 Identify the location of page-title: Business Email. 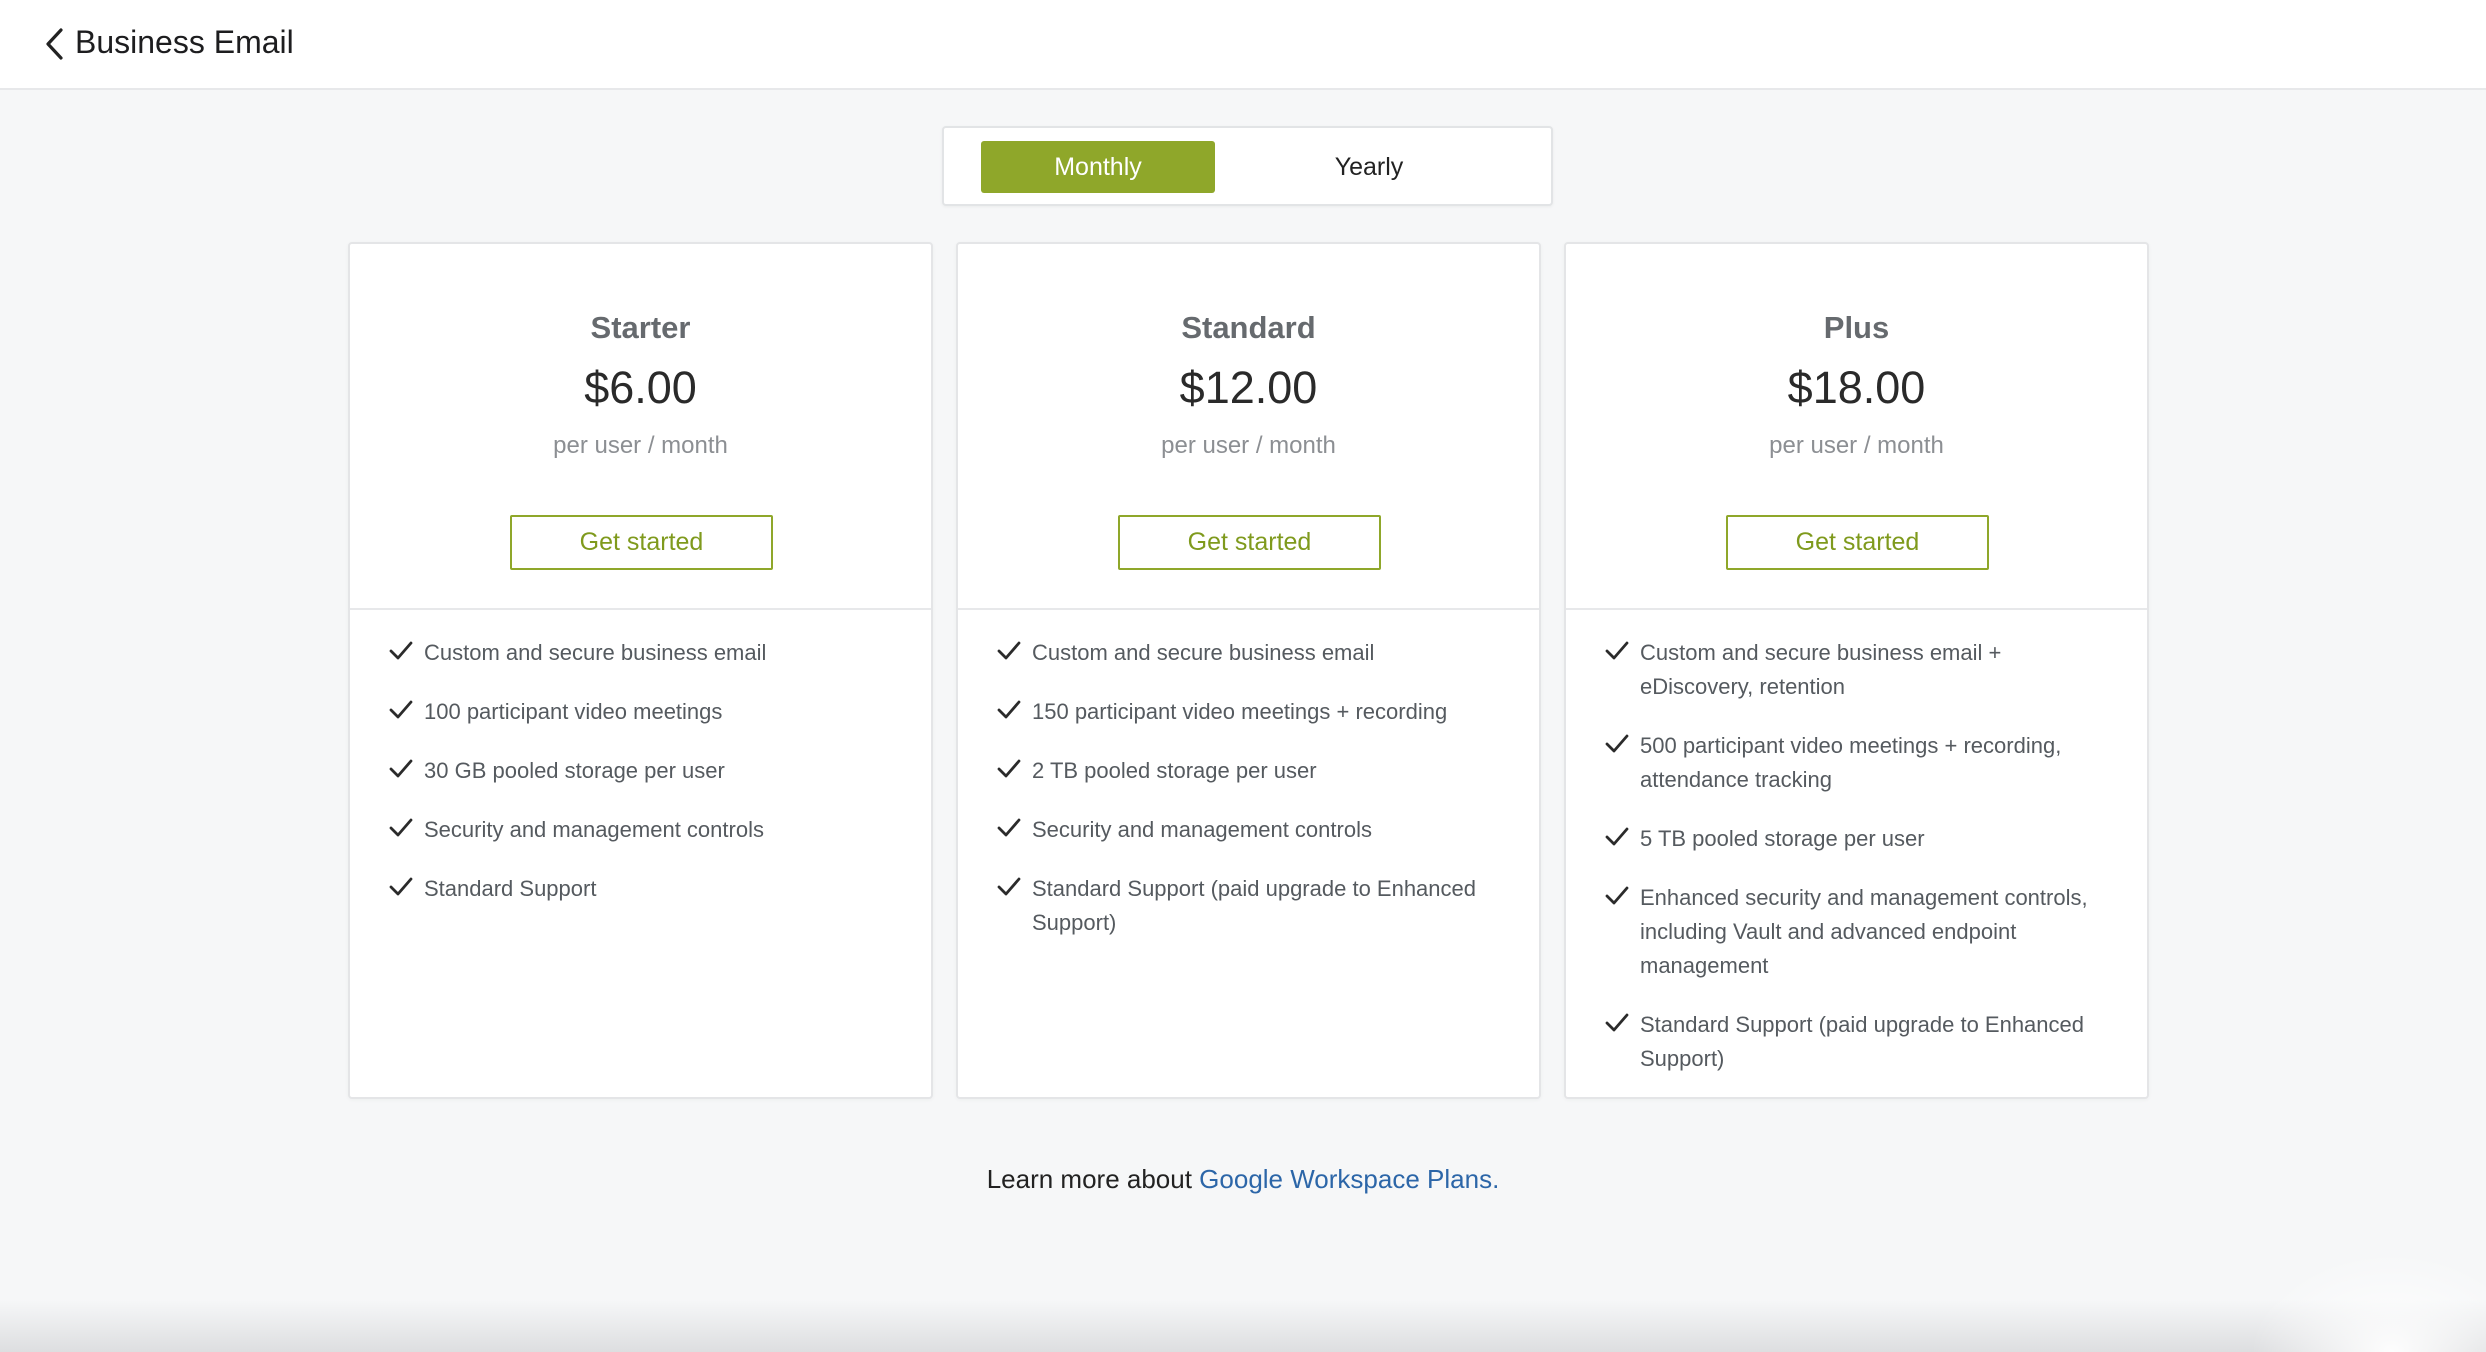
(184, 42).